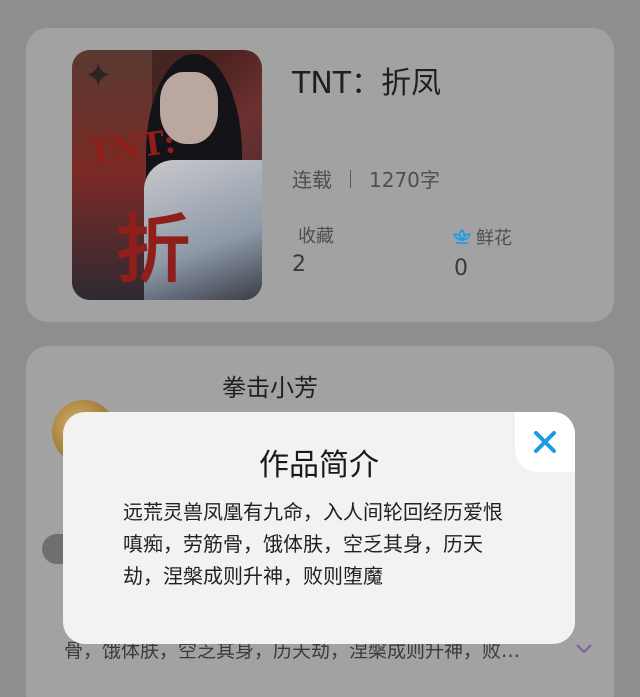 The image size is (640, 697). Describe the element at coordinates (319, 465) in the screenshot. I see `modal-title: 作品简介` at that location.